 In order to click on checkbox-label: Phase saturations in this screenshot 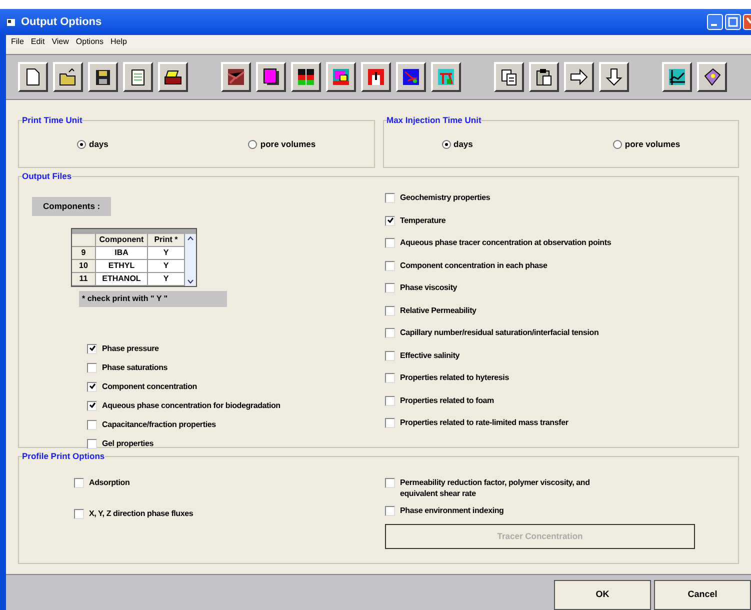, I will do `click(135, 367)`.